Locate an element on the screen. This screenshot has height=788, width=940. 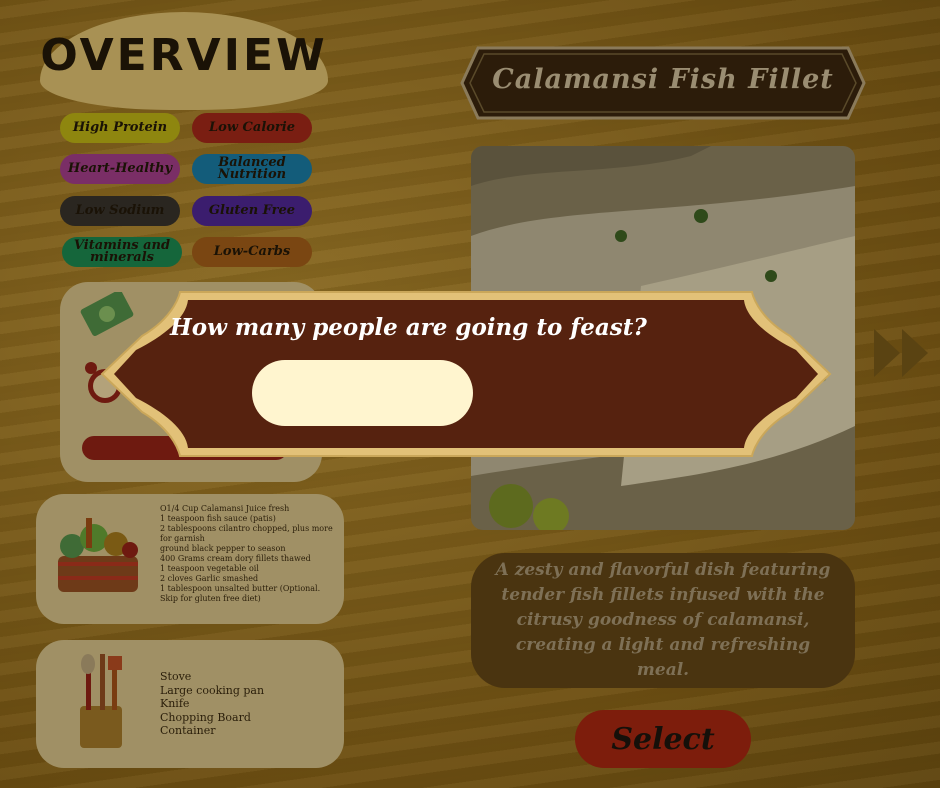
tool-item: Large cooking pan is located at coordinates (212, 690).